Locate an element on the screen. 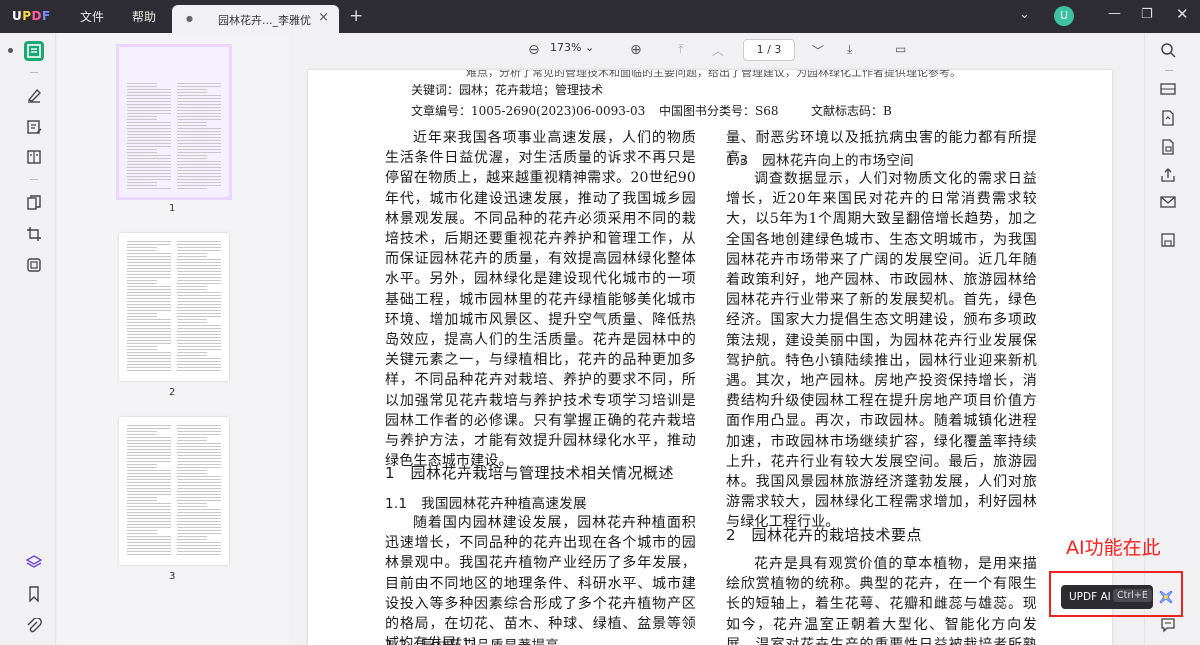 The image size is (1200, 645). reader-mode-button is located at coordinates (34, 51).